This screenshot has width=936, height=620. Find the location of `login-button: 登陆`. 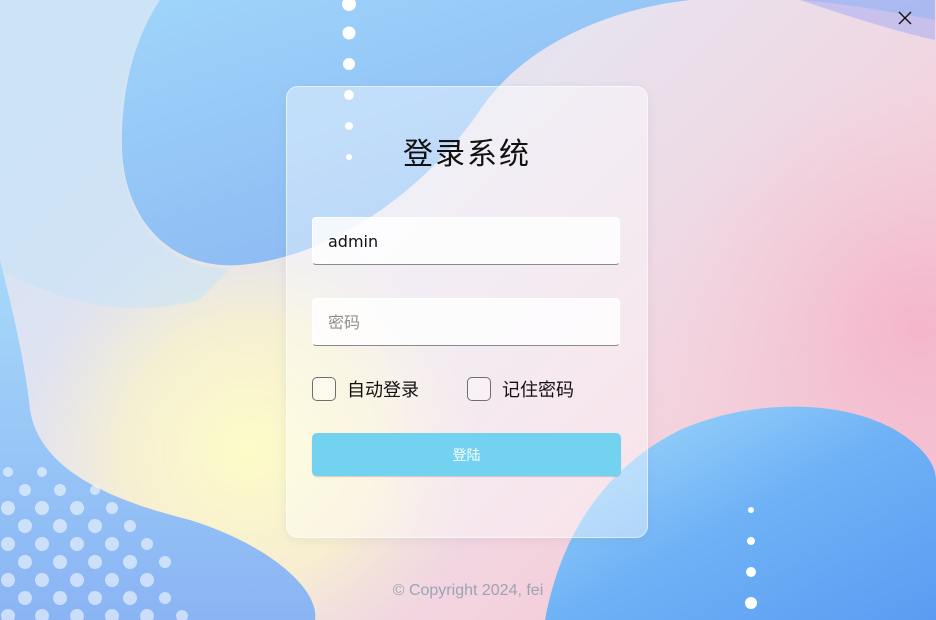

login-button: 登陆 is located at coordinates (466, 454).